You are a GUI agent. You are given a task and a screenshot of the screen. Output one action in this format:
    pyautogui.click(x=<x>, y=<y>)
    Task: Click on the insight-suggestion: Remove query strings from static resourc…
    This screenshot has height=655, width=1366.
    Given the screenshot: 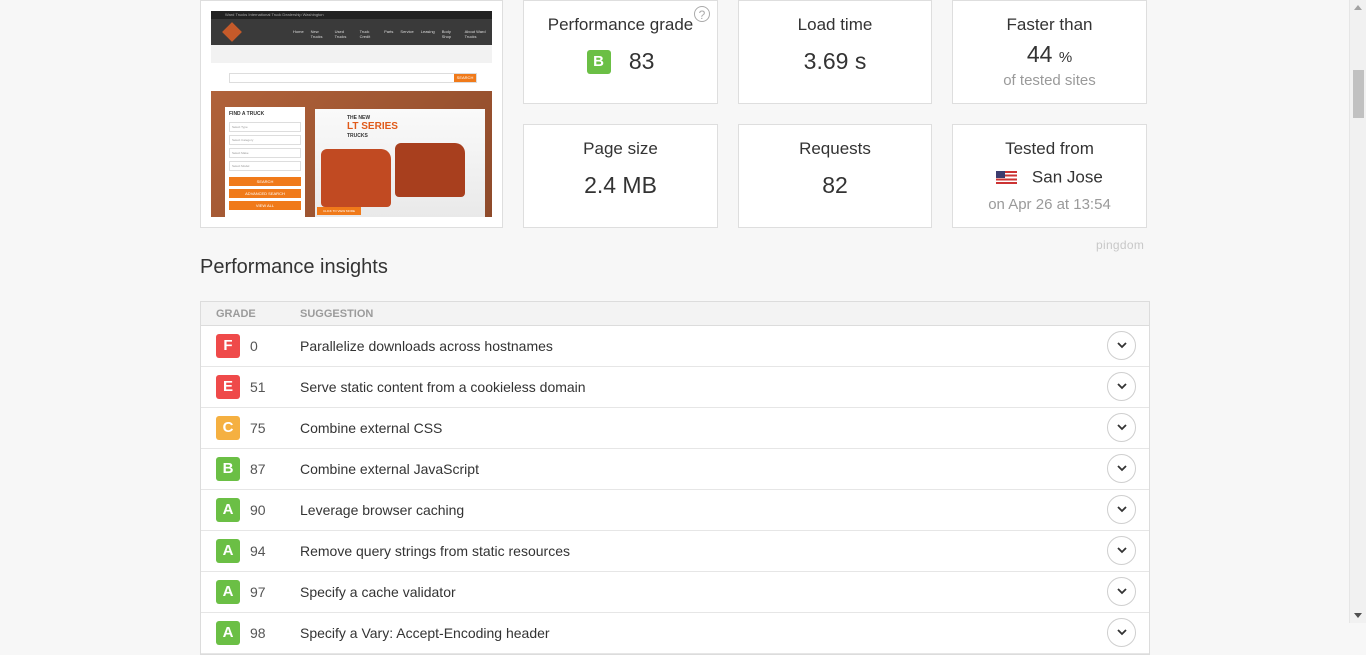 What is the action you would take?
    pyautogui.click(x=435, y=551)
    